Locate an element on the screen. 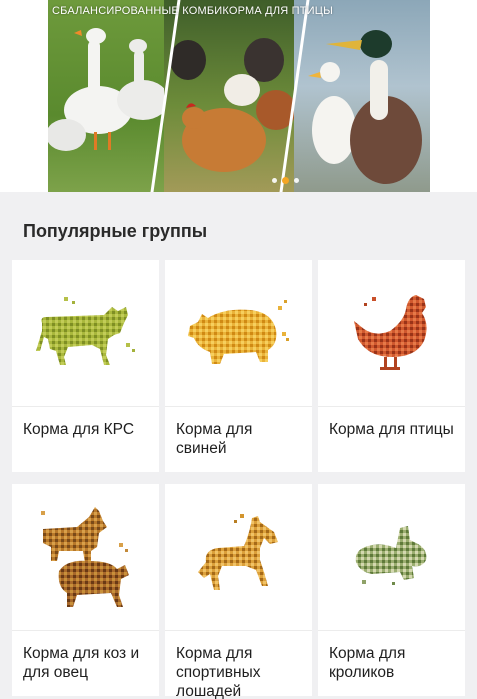  hen-feed-icon is located at coordinates (392, 333).